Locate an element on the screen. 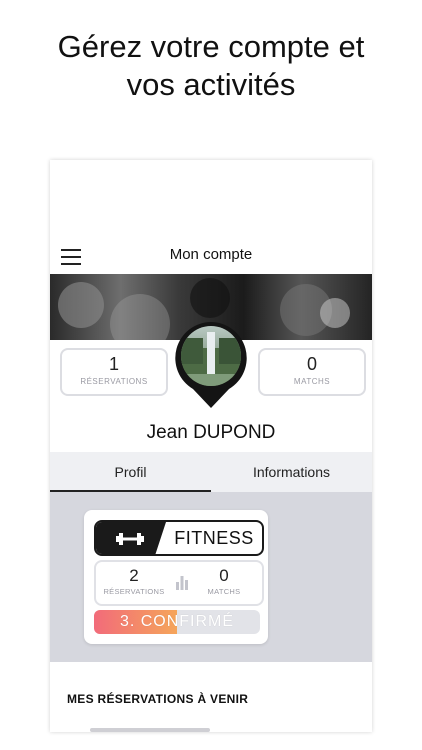 The width and height of the screenshot is (422, 750). profile-tabs: Profil Informations is located at coordinates (211, 472).